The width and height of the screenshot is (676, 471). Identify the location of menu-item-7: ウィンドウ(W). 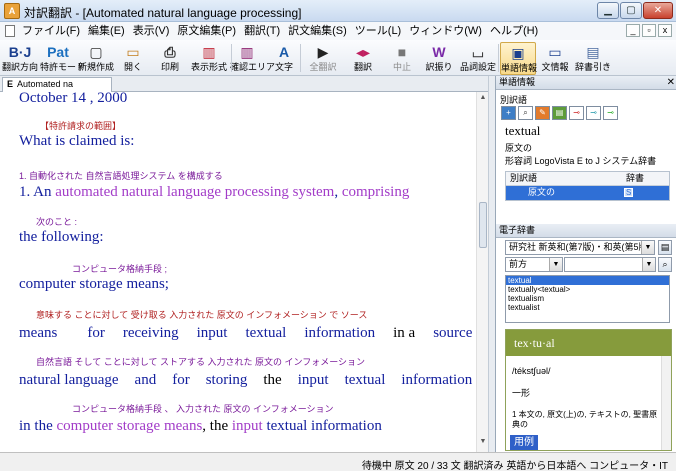
(445, 31).